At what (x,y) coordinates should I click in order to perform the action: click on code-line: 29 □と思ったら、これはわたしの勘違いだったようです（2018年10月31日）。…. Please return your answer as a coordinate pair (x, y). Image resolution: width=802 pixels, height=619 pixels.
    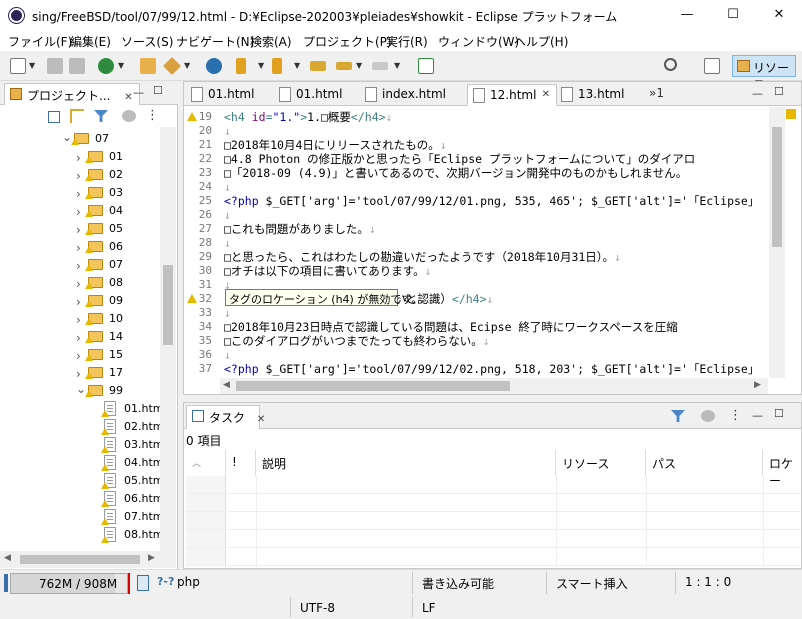
    Looking at the image, I should click on (474, 257).